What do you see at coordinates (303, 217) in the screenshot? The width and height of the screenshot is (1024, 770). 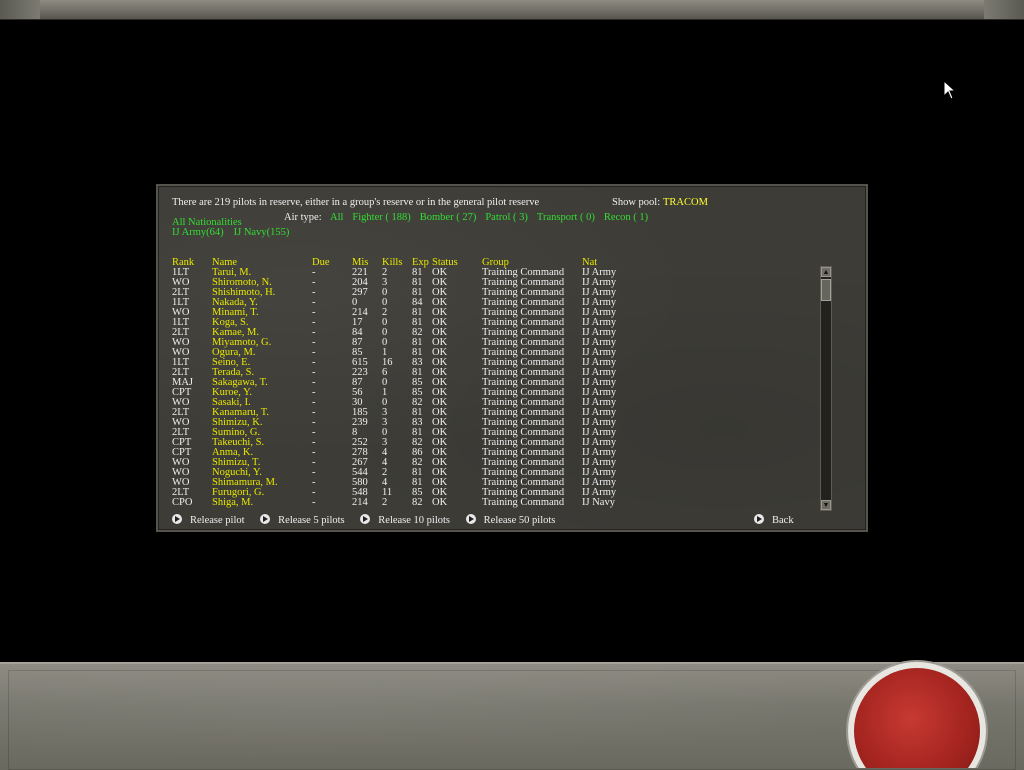 I see `air-type-label: Air type:` at bounding box center [303, 217].